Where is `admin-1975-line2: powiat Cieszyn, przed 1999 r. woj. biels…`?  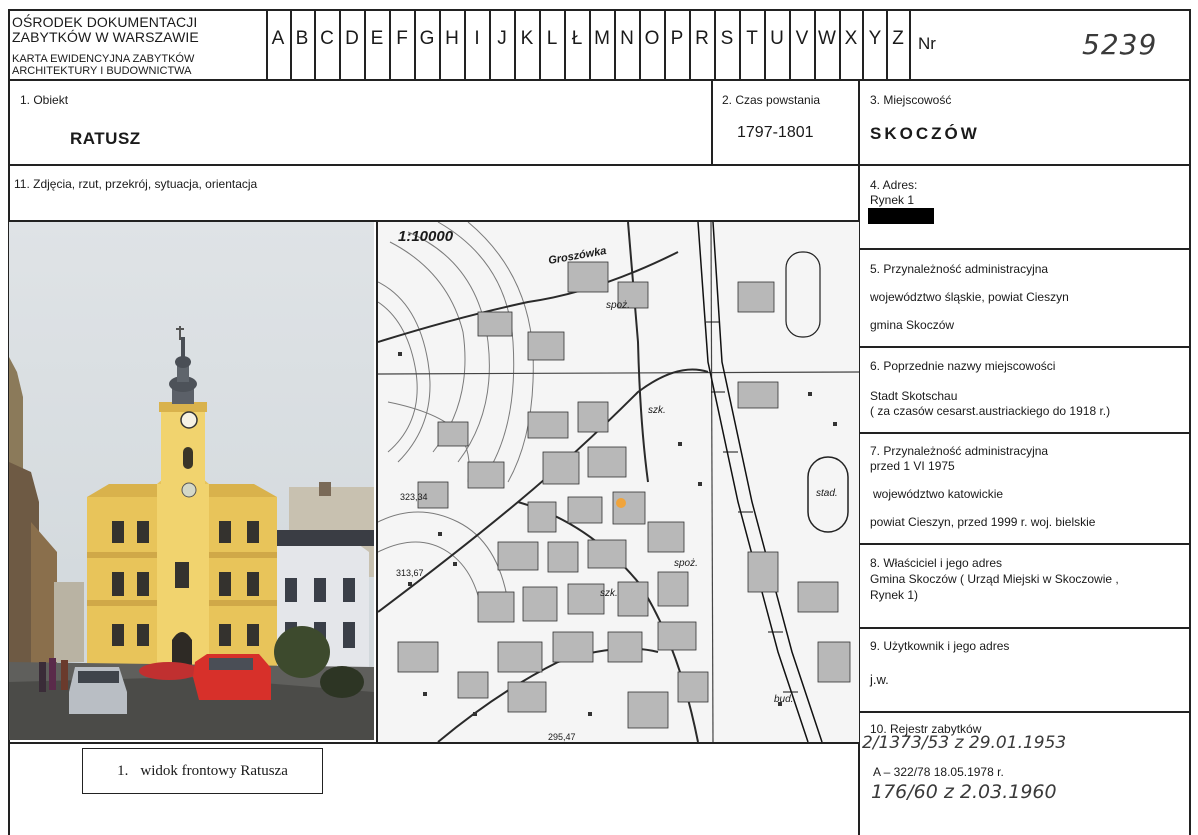 admin-1975-line2: powiat Cieszyn, przed 1999 r. woj. biels… is located at coordinates (983, 522).